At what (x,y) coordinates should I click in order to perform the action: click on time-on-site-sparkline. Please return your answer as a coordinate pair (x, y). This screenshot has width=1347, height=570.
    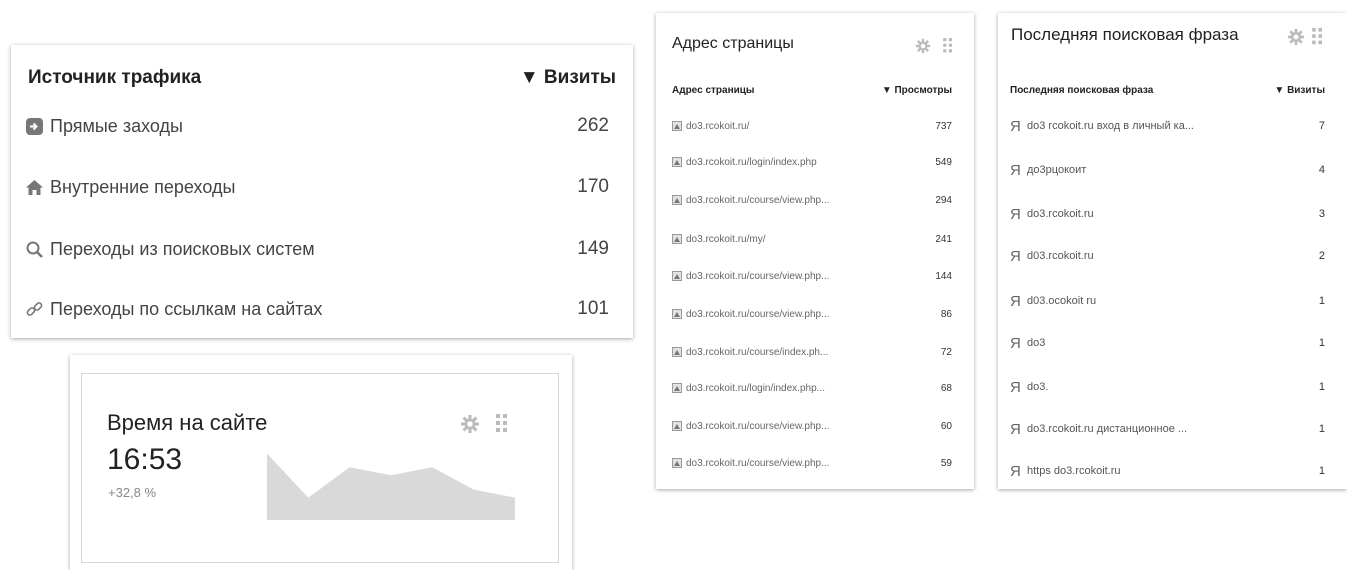
    Looking at the image, I should click on (391, 486).